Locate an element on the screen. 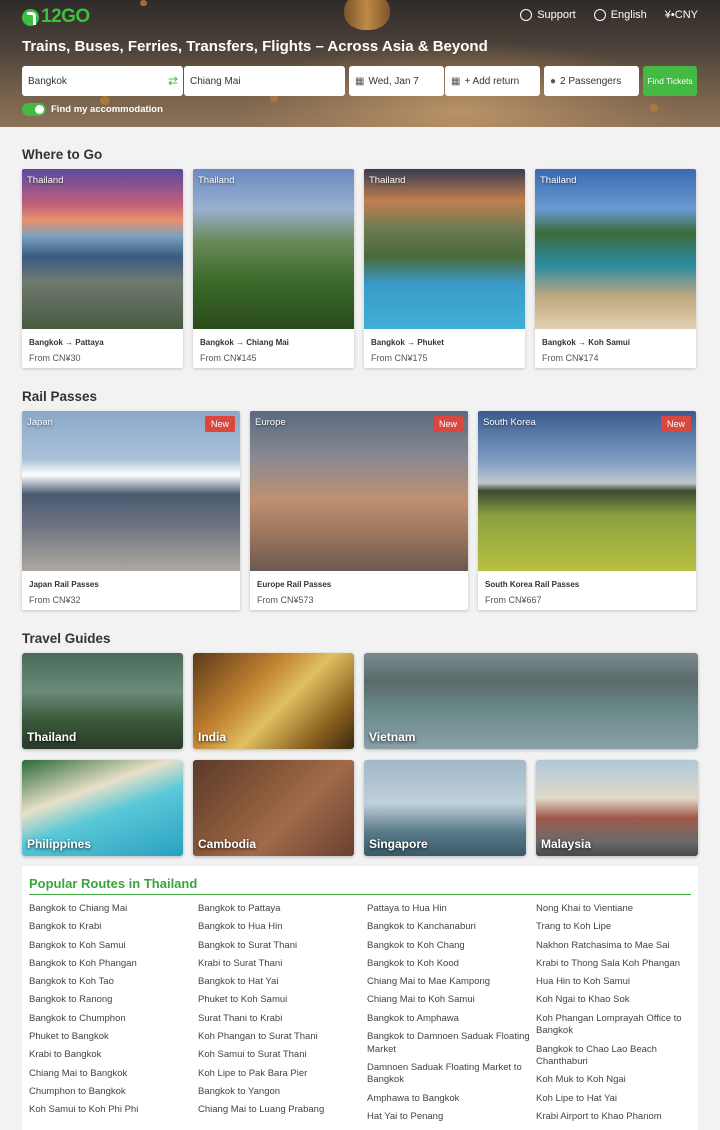 Image resolution: width=720 pixels, height=1130 pixels. card-price: From CN¥175 is located at coordinates (399, 358).